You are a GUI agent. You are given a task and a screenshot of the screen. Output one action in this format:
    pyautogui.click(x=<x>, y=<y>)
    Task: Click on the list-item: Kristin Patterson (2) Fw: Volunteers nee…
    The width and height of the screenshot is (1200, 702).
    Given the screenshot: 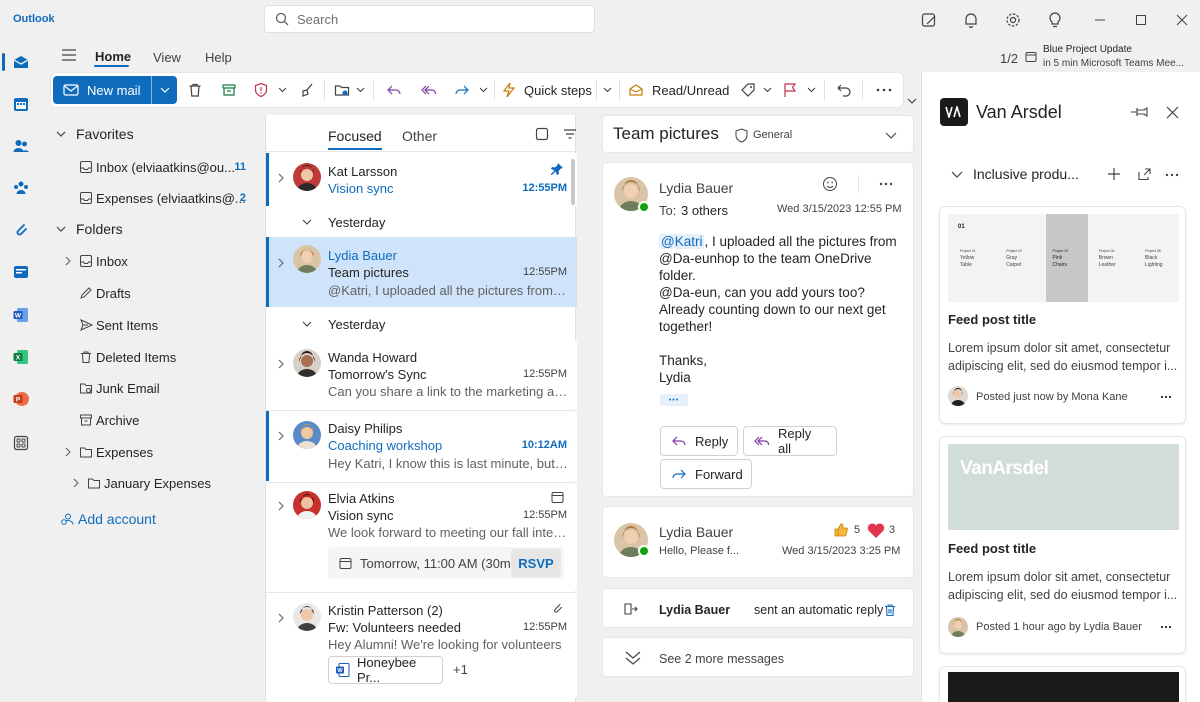 What is the action you would take?
    pyautogui.click(x=421, y=645)
    